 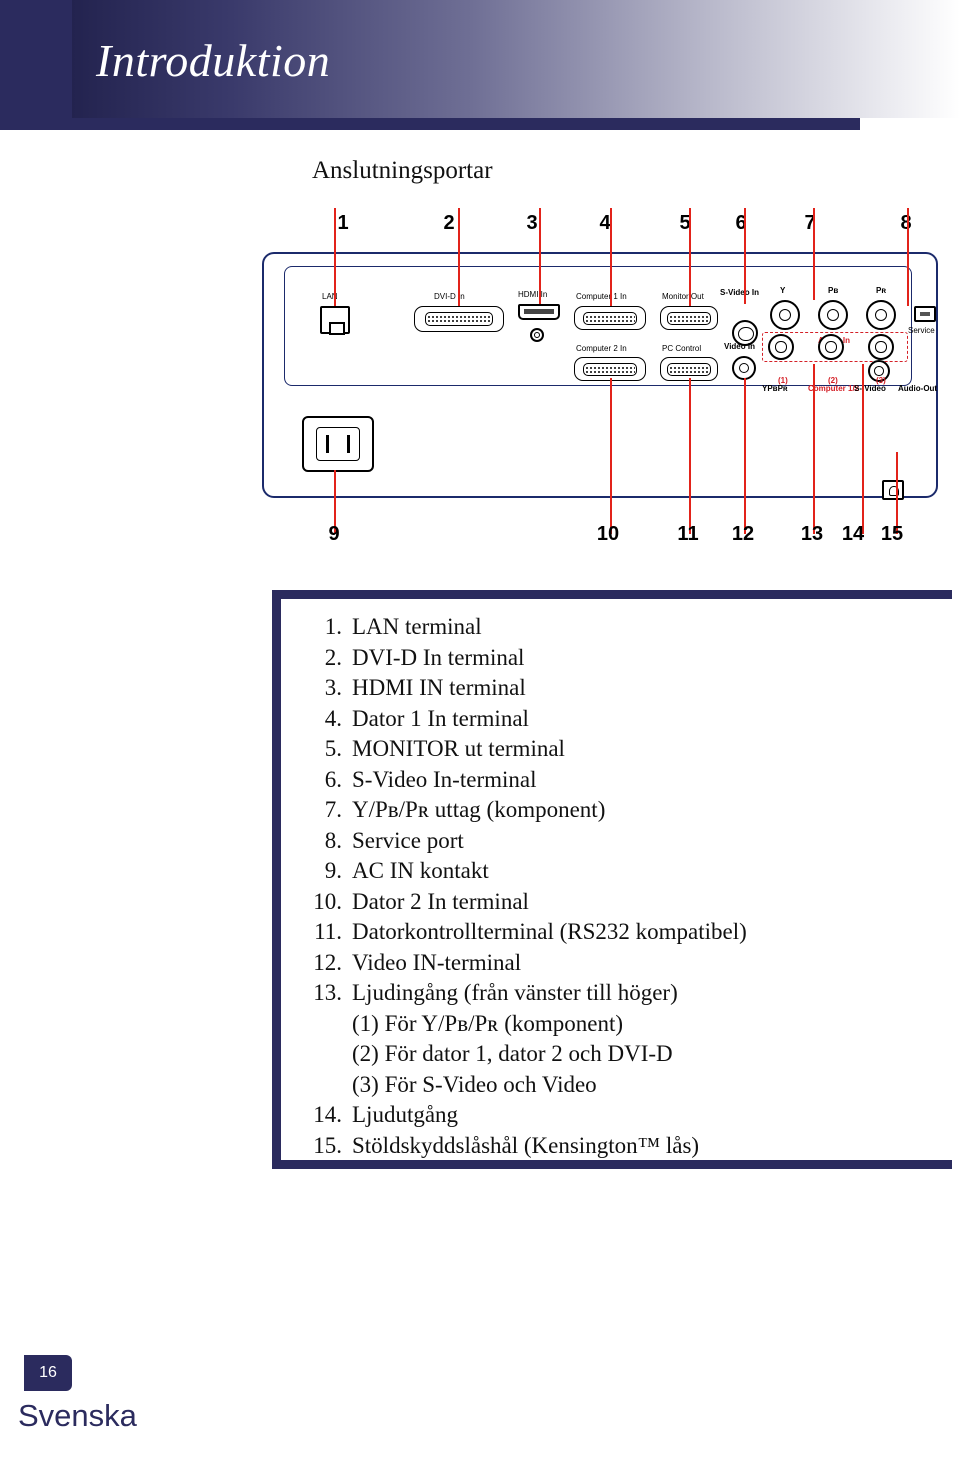 I want to click on label-pr: Pʀ, so click(x=881, y=290).